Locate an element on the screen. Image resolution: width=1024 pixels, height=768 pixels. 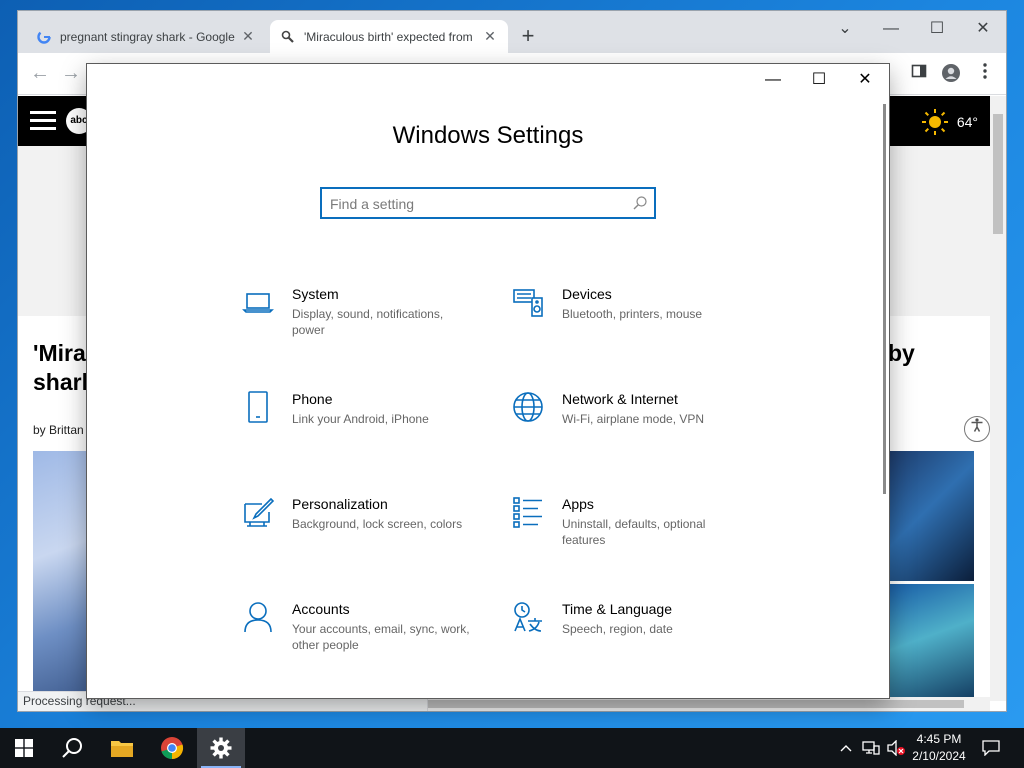
new-tab-button: + is located at coordinates (528, 37).